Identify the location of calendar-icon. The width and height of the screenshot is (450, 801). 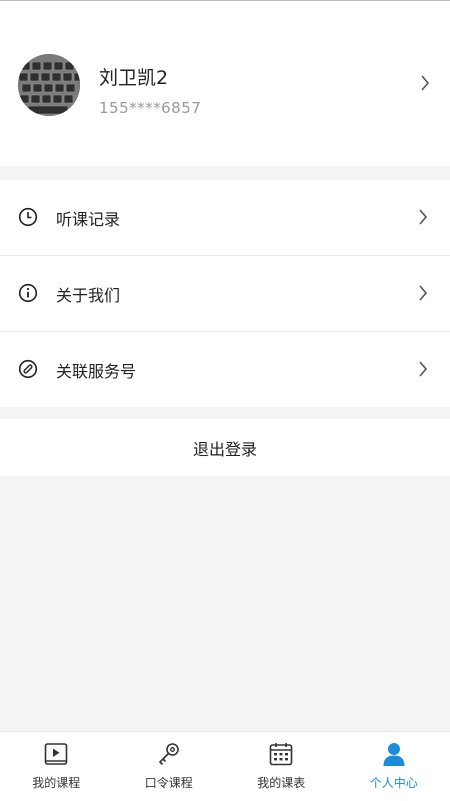
(281, 754).